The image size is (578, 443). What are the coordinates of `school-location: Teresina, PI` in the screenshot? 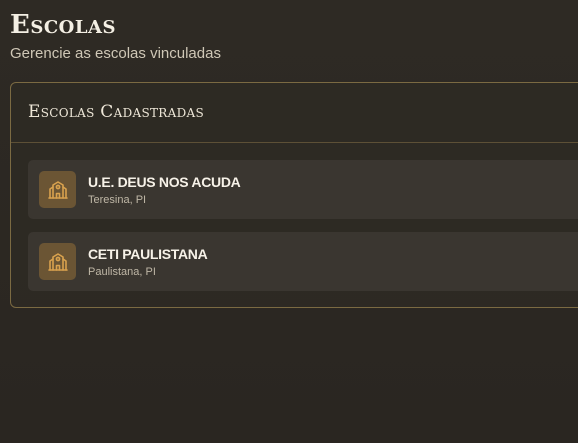 It's located at (117, 200).